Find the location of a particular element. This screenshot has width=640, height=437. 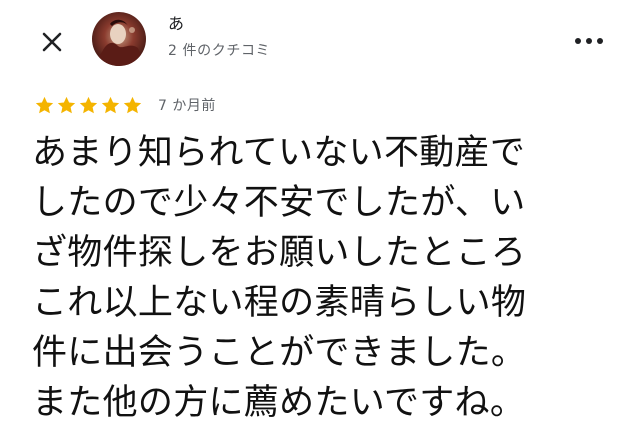

more-options-button is located at coordinates (589, 41).